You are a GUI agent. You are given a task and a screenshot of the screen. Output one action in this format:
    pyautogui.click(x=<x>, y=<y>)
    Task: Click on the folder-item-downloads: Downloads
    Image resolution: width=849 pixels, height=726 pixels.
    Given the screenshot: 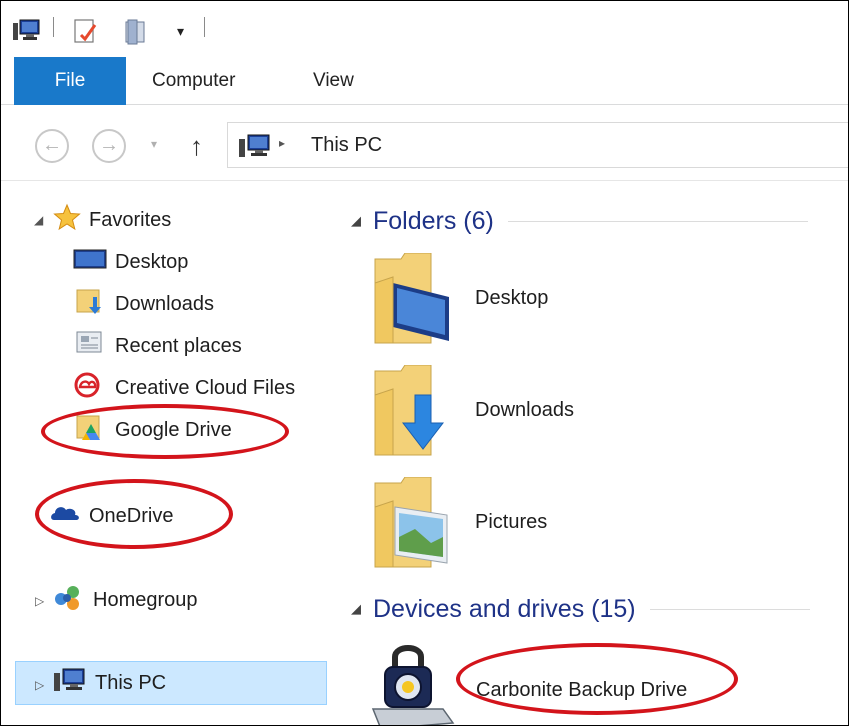 What is the action you would take?
    pyautogui.click(x=609, y=415)
    